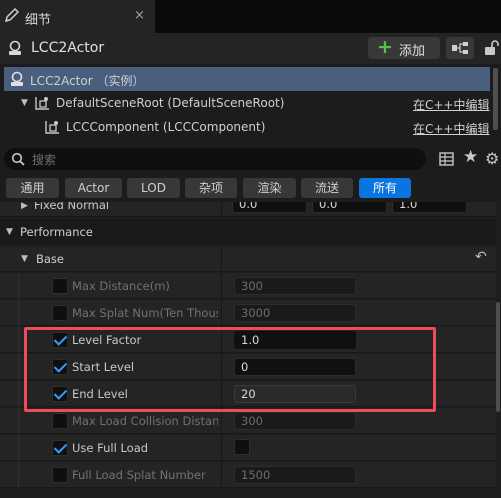 This screenshot has height=498, width=501. I want to click on filter-tab-all: 所有, so click(385, 188).